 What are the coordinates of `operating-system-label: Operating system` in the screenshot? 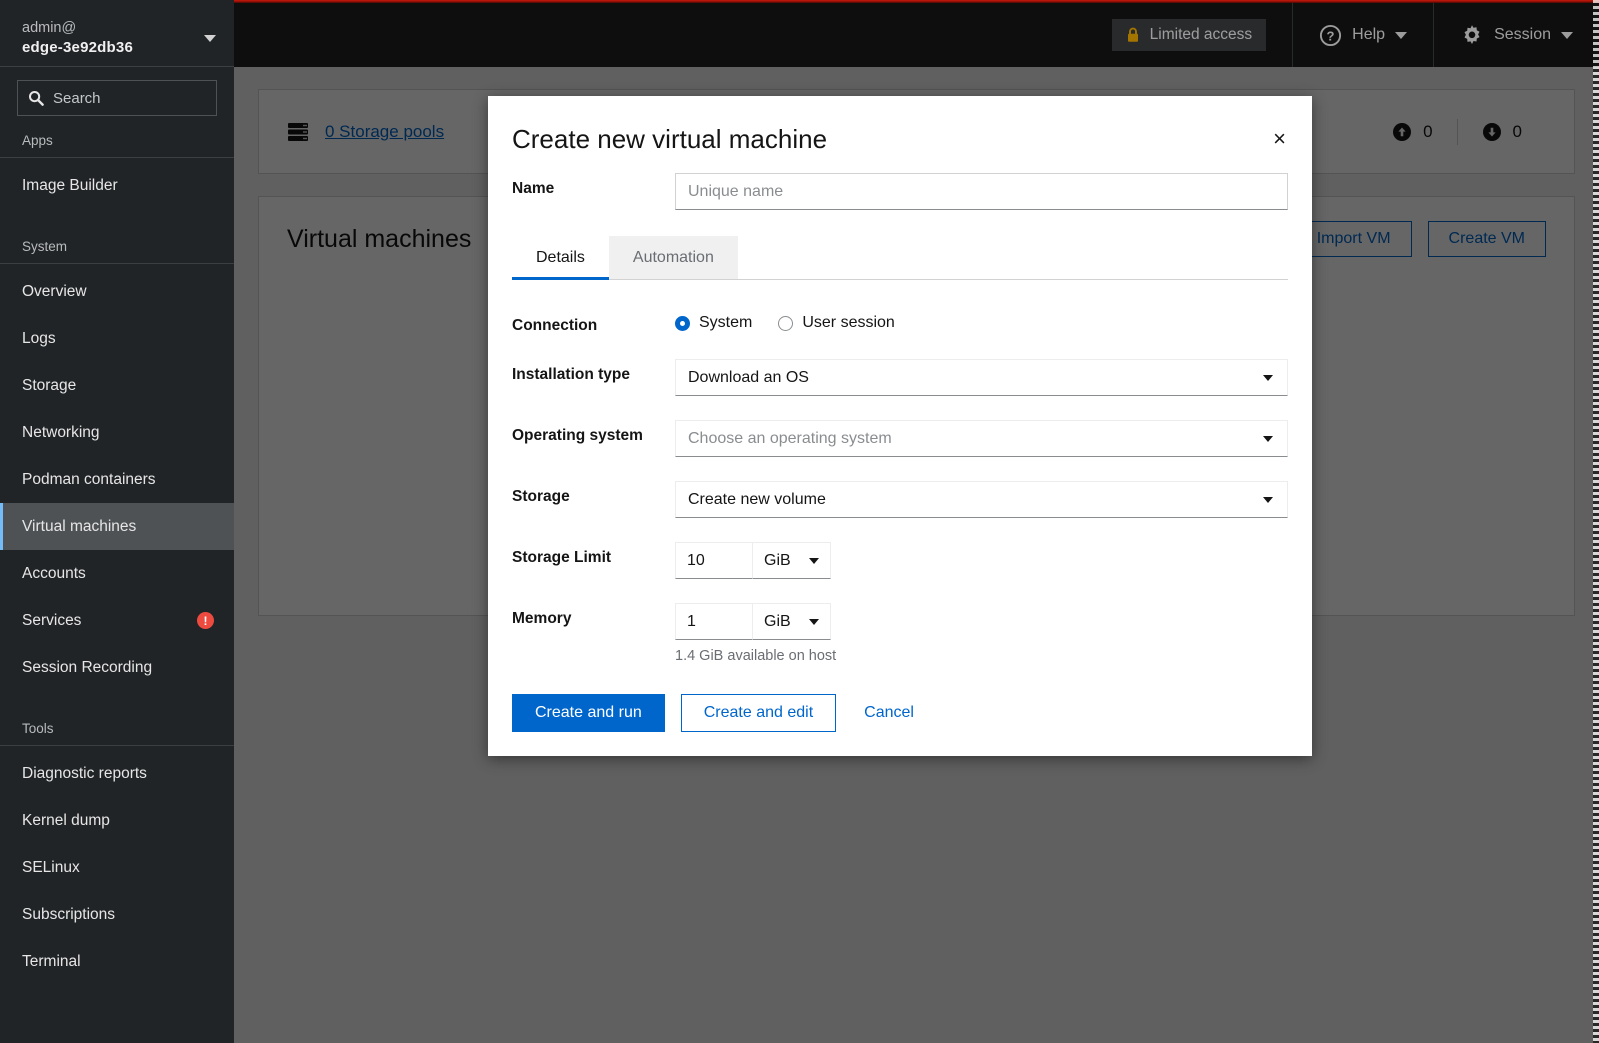 It's located at (577, 435).